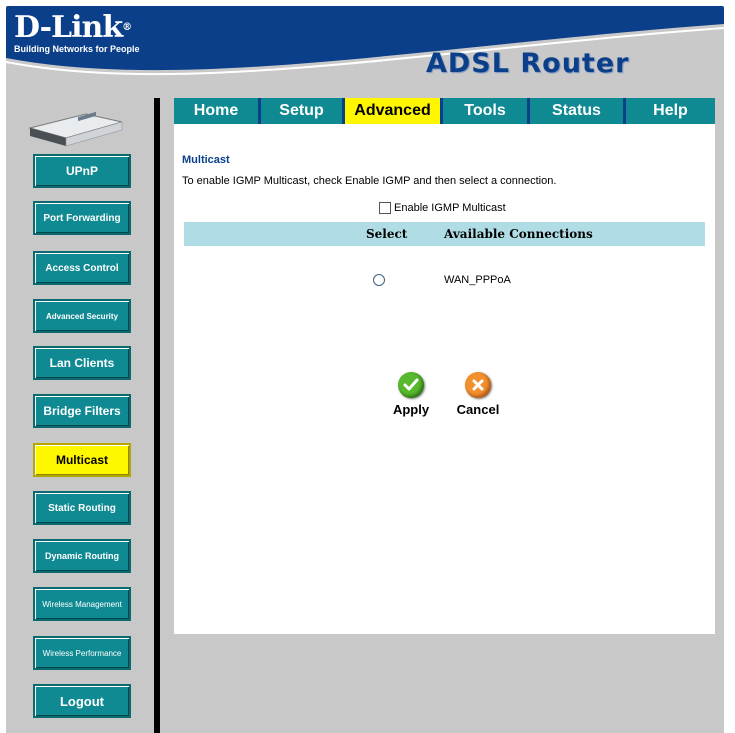 The height and width of the screenshot is (733, 735). What do you see at coordinates (478, 409) in the screenshot?
I see `cancel-label: Cancel` at bounding box center [478, 409].